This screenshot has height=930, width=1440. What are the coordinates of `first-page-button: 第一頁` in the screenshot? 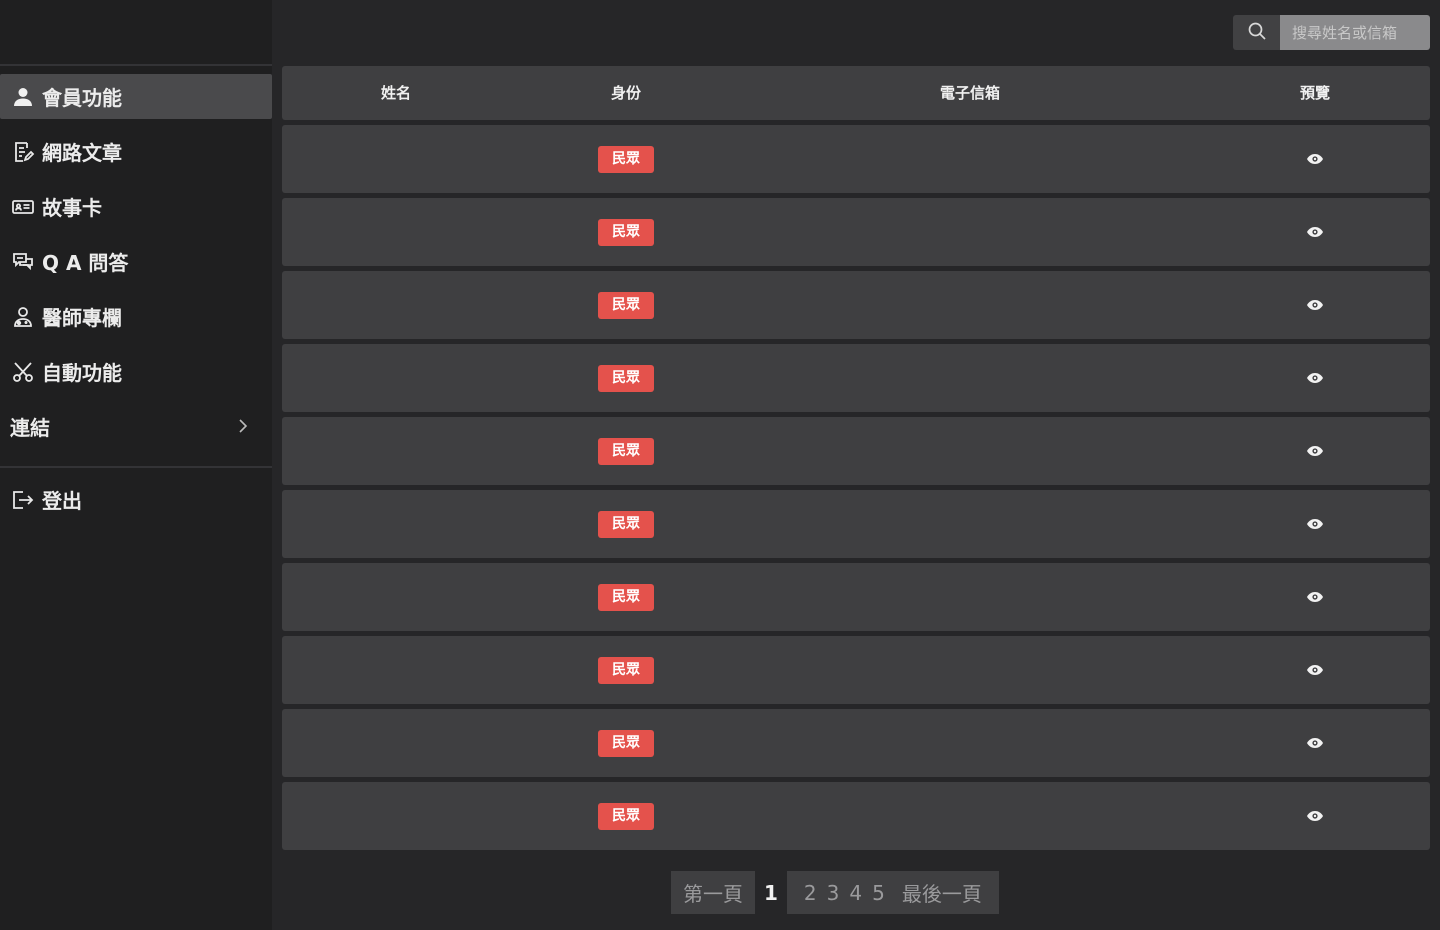 It's located at (713, 892).